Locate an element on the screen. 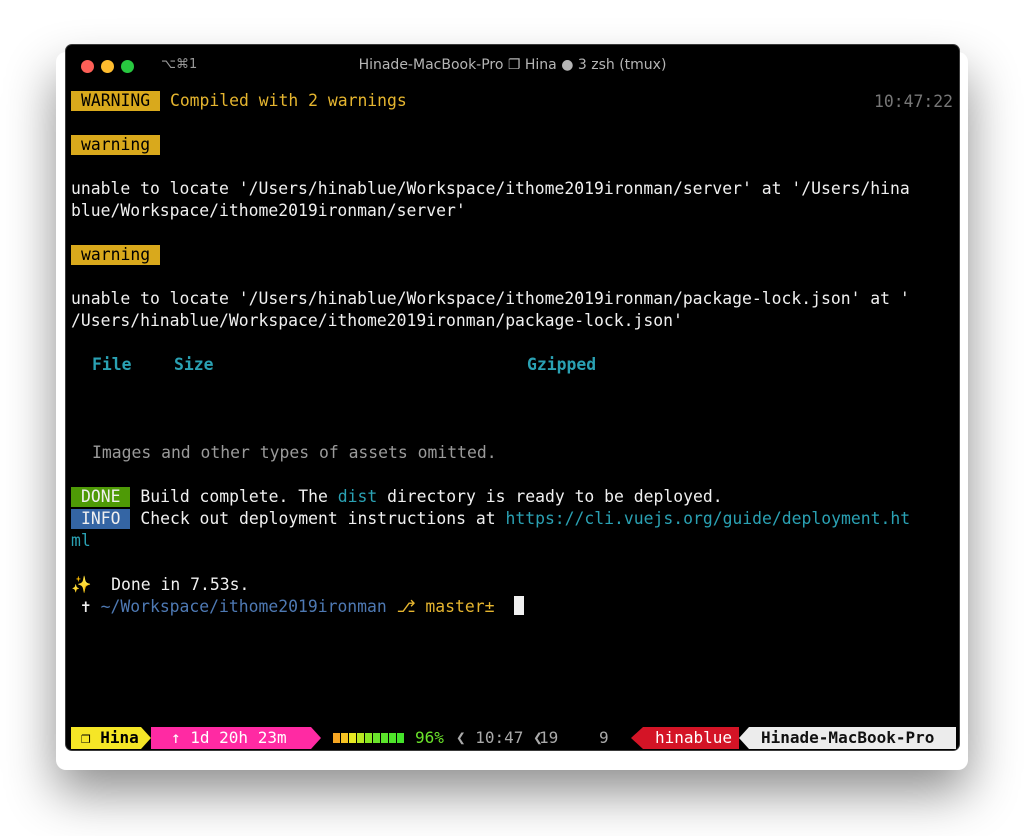 This screenshot has width=1024, height=836. done-time-line: ✨ Done in 7.53s. is located at coordinates (160, 585).